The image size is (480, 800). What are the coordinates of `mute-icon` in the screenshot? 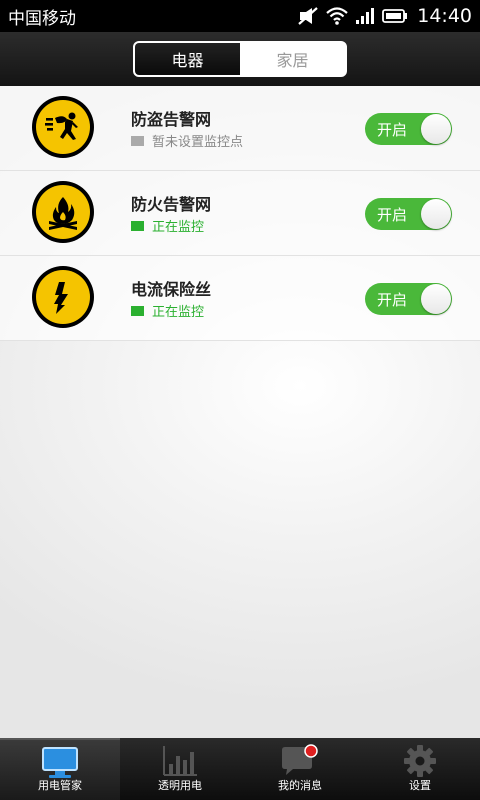 It's located at (308, 16).